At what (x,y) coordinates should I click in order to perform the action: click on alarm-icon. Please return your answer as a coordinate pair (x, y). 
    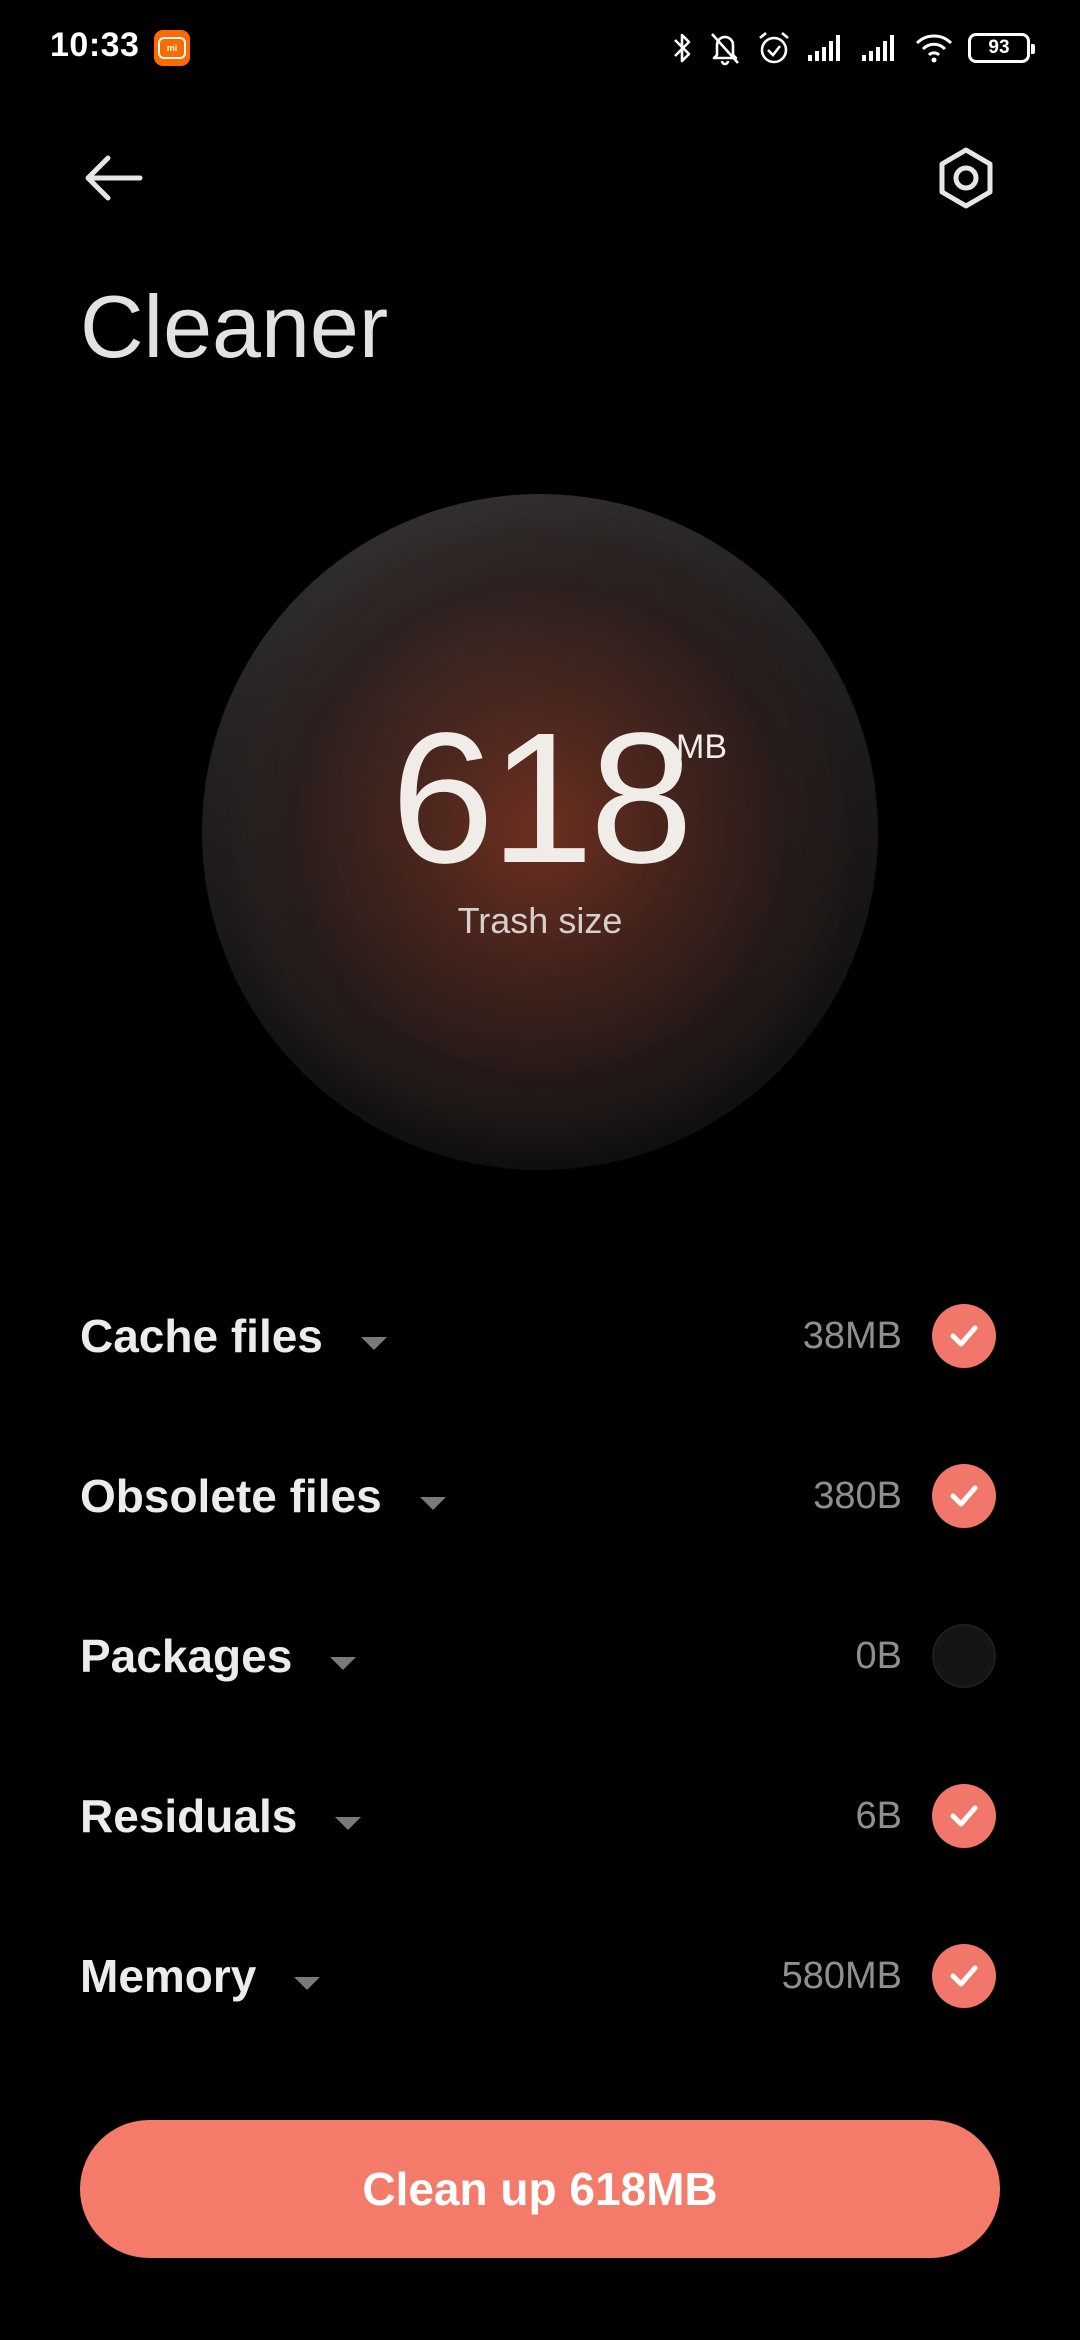
    Looking at the image, I should click on (774, 48).